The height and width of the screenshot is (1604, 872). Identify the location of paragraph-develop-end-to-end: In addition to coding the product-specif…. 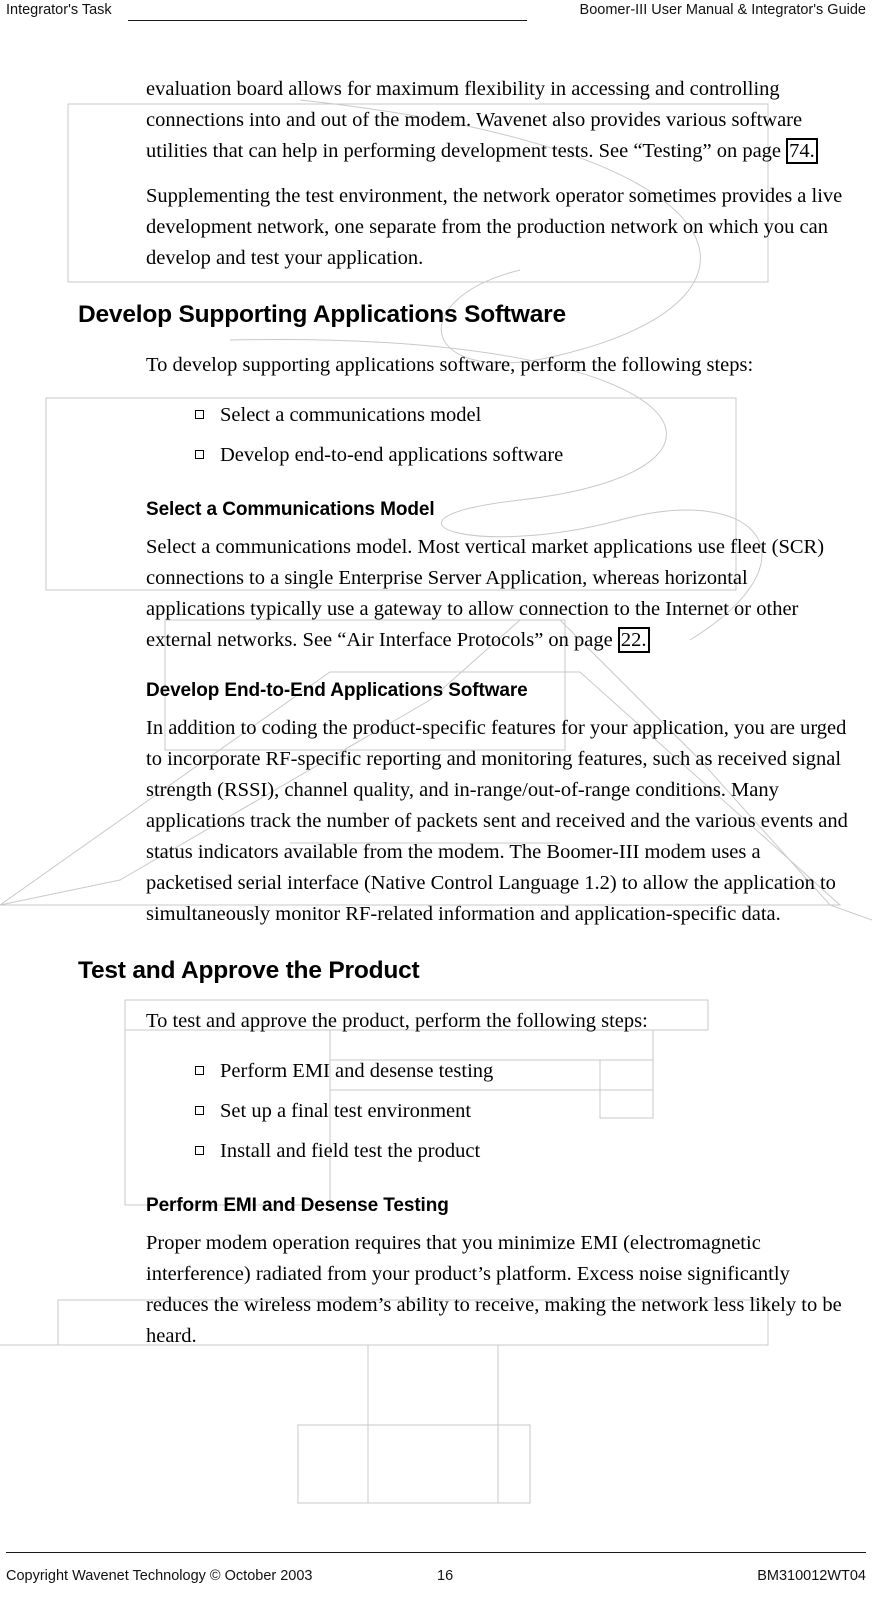
(497, 821).